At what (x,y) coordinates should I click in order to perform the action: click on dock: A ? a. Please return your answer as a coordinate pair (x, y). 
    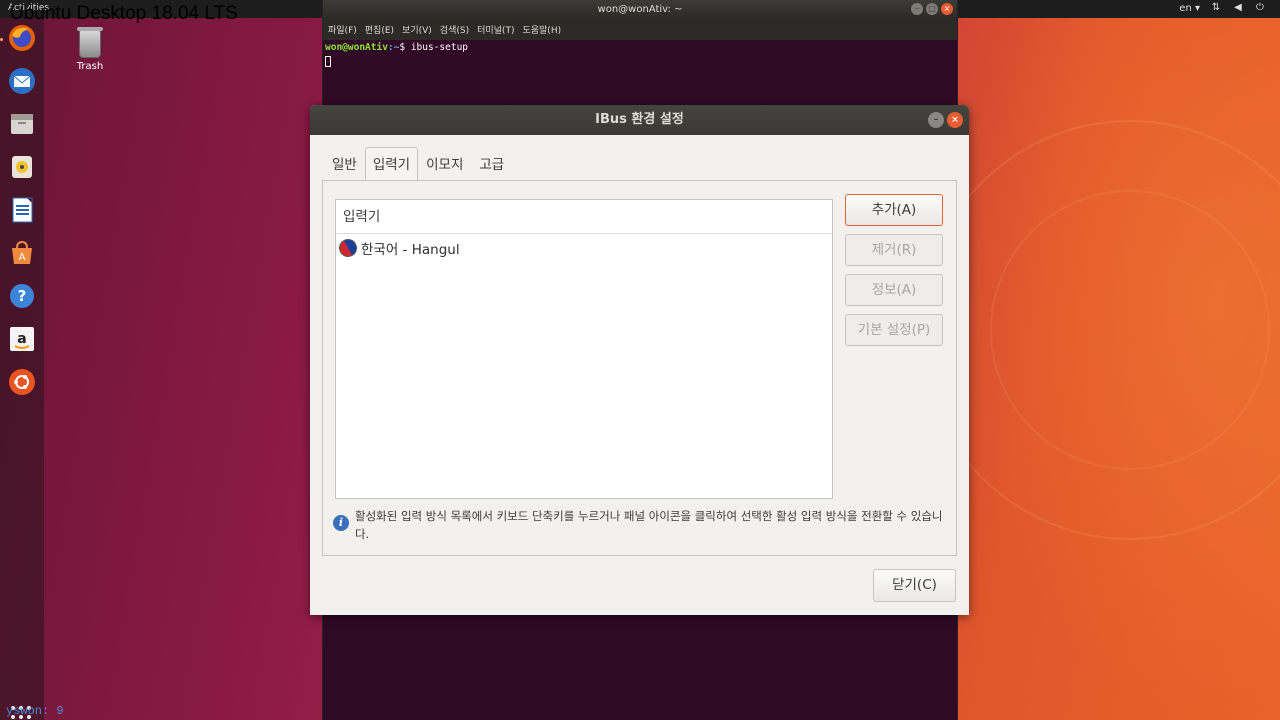
    Looking at the image, I should click on (22, 369).